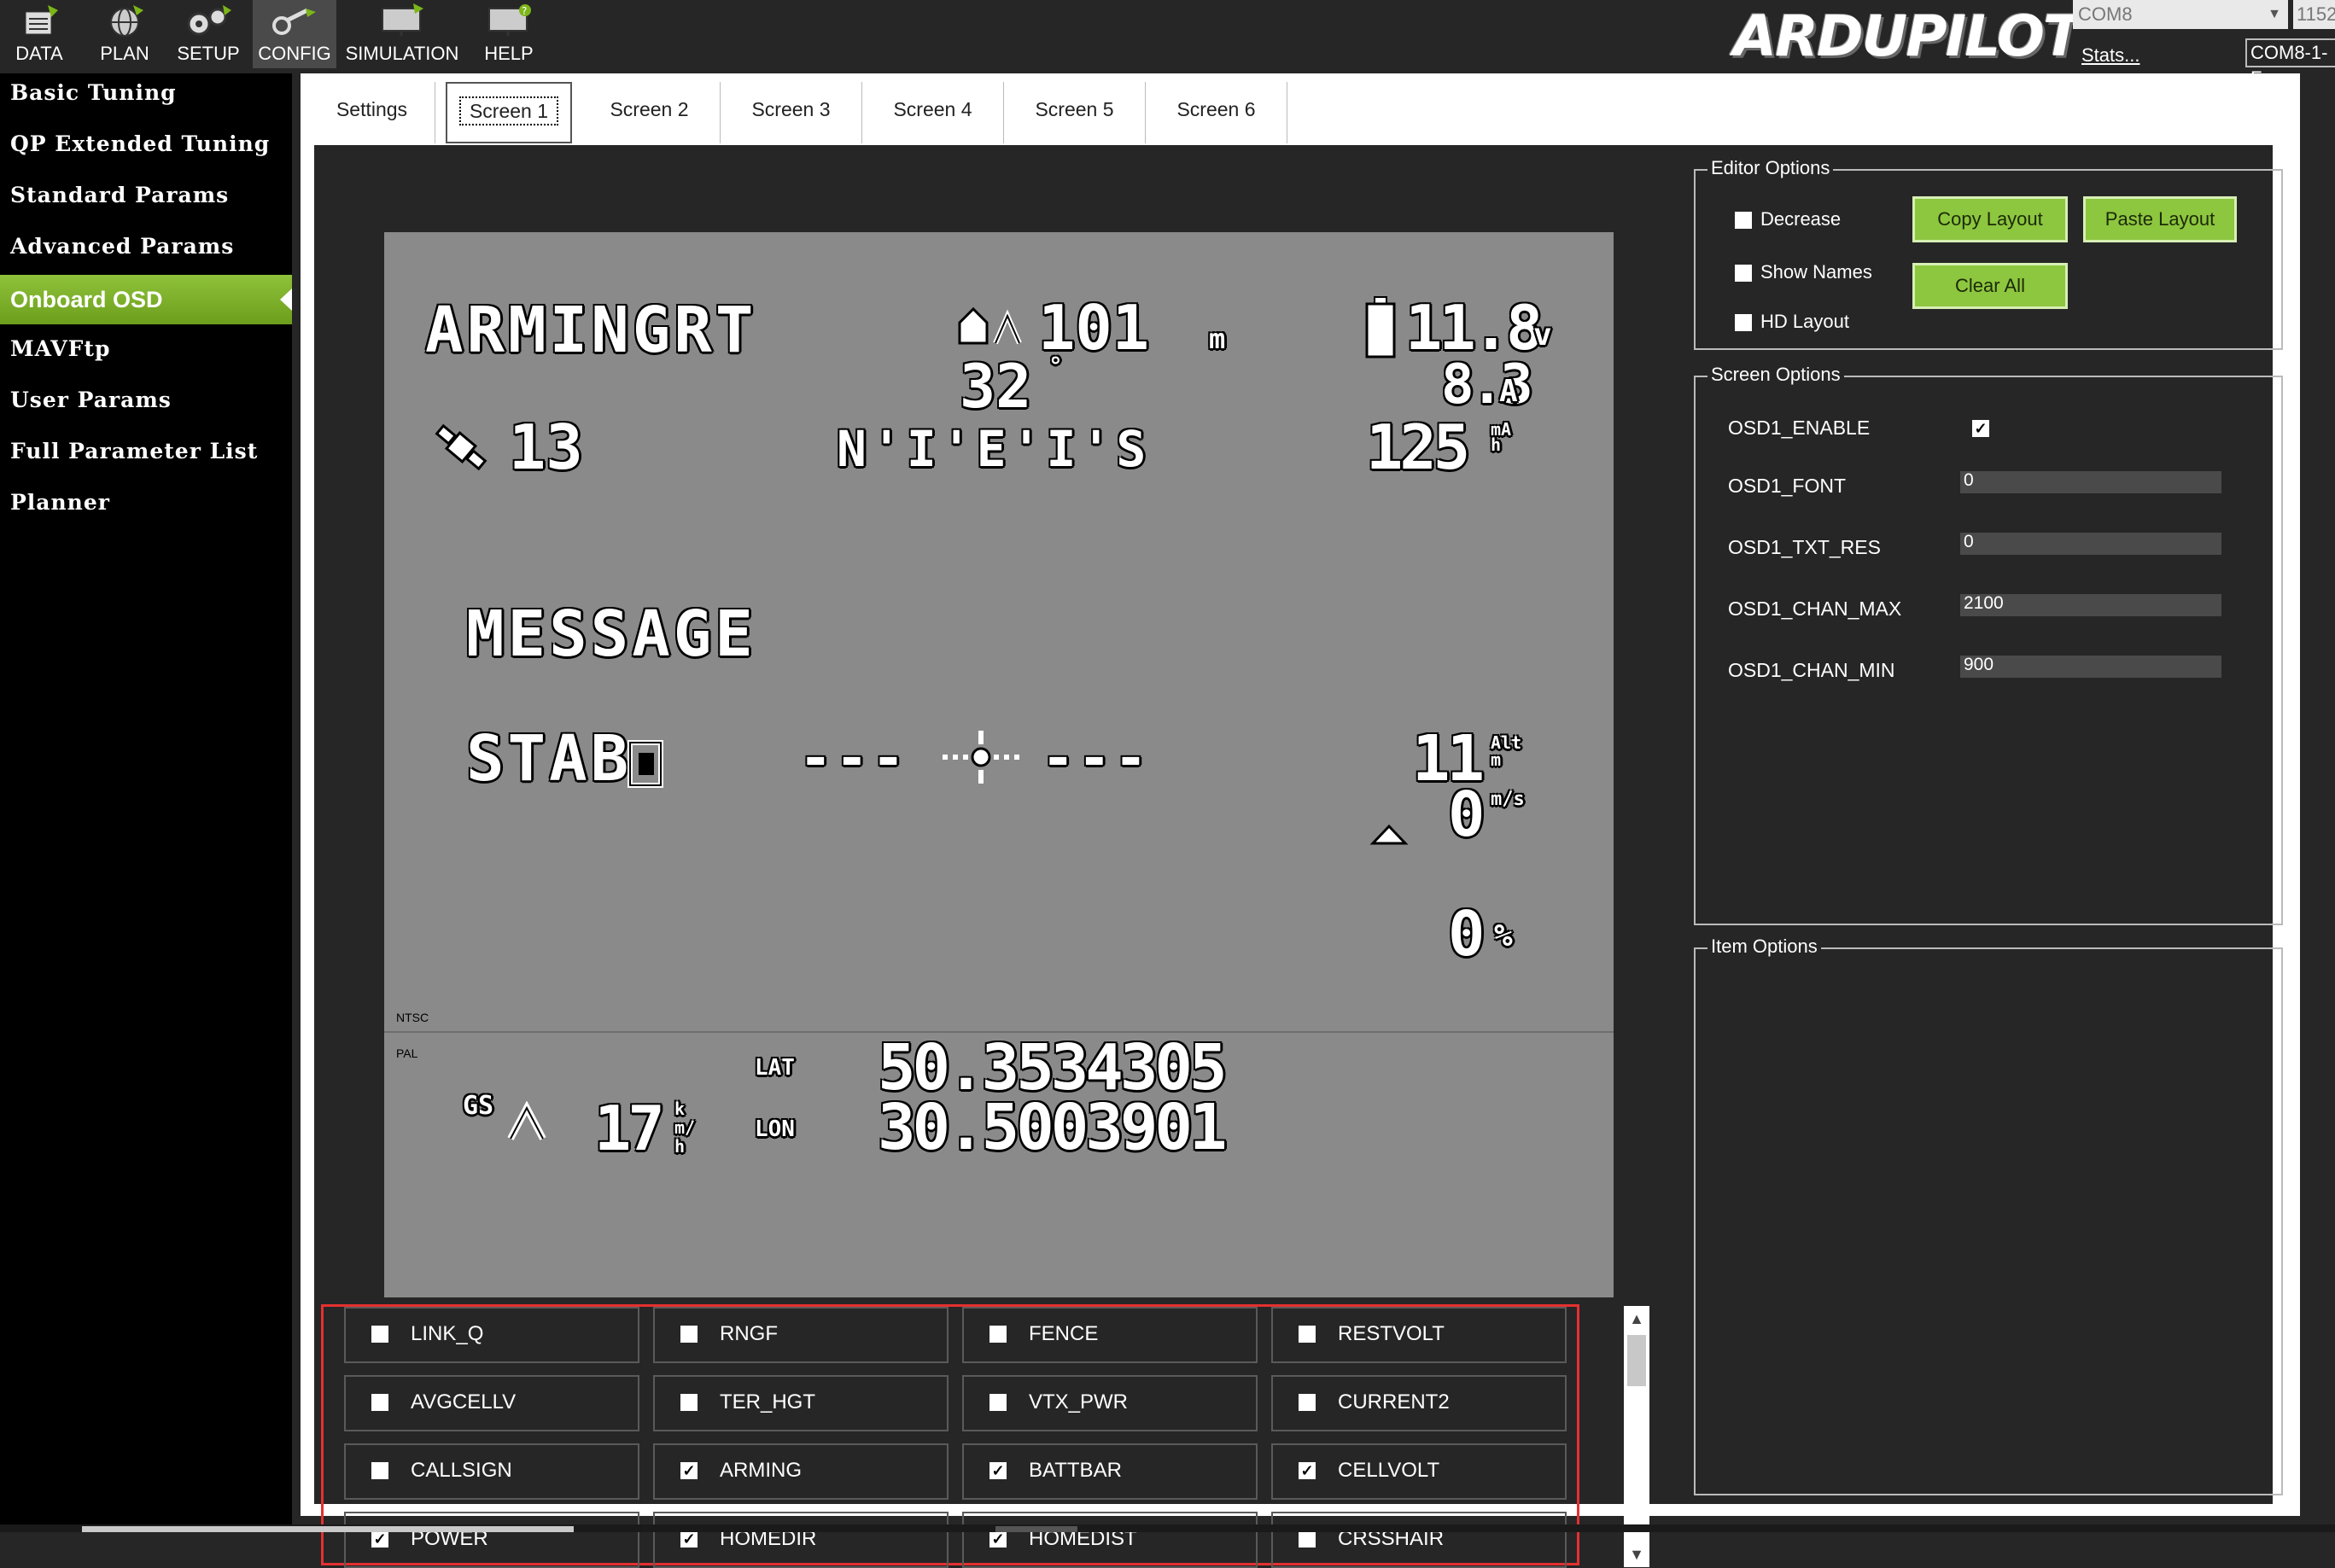 The width and height of the screenshot is (2335, 1568). Describe the element at coordinates (39, 34) in the screenshot. I see `data-button: DATA` at that location.